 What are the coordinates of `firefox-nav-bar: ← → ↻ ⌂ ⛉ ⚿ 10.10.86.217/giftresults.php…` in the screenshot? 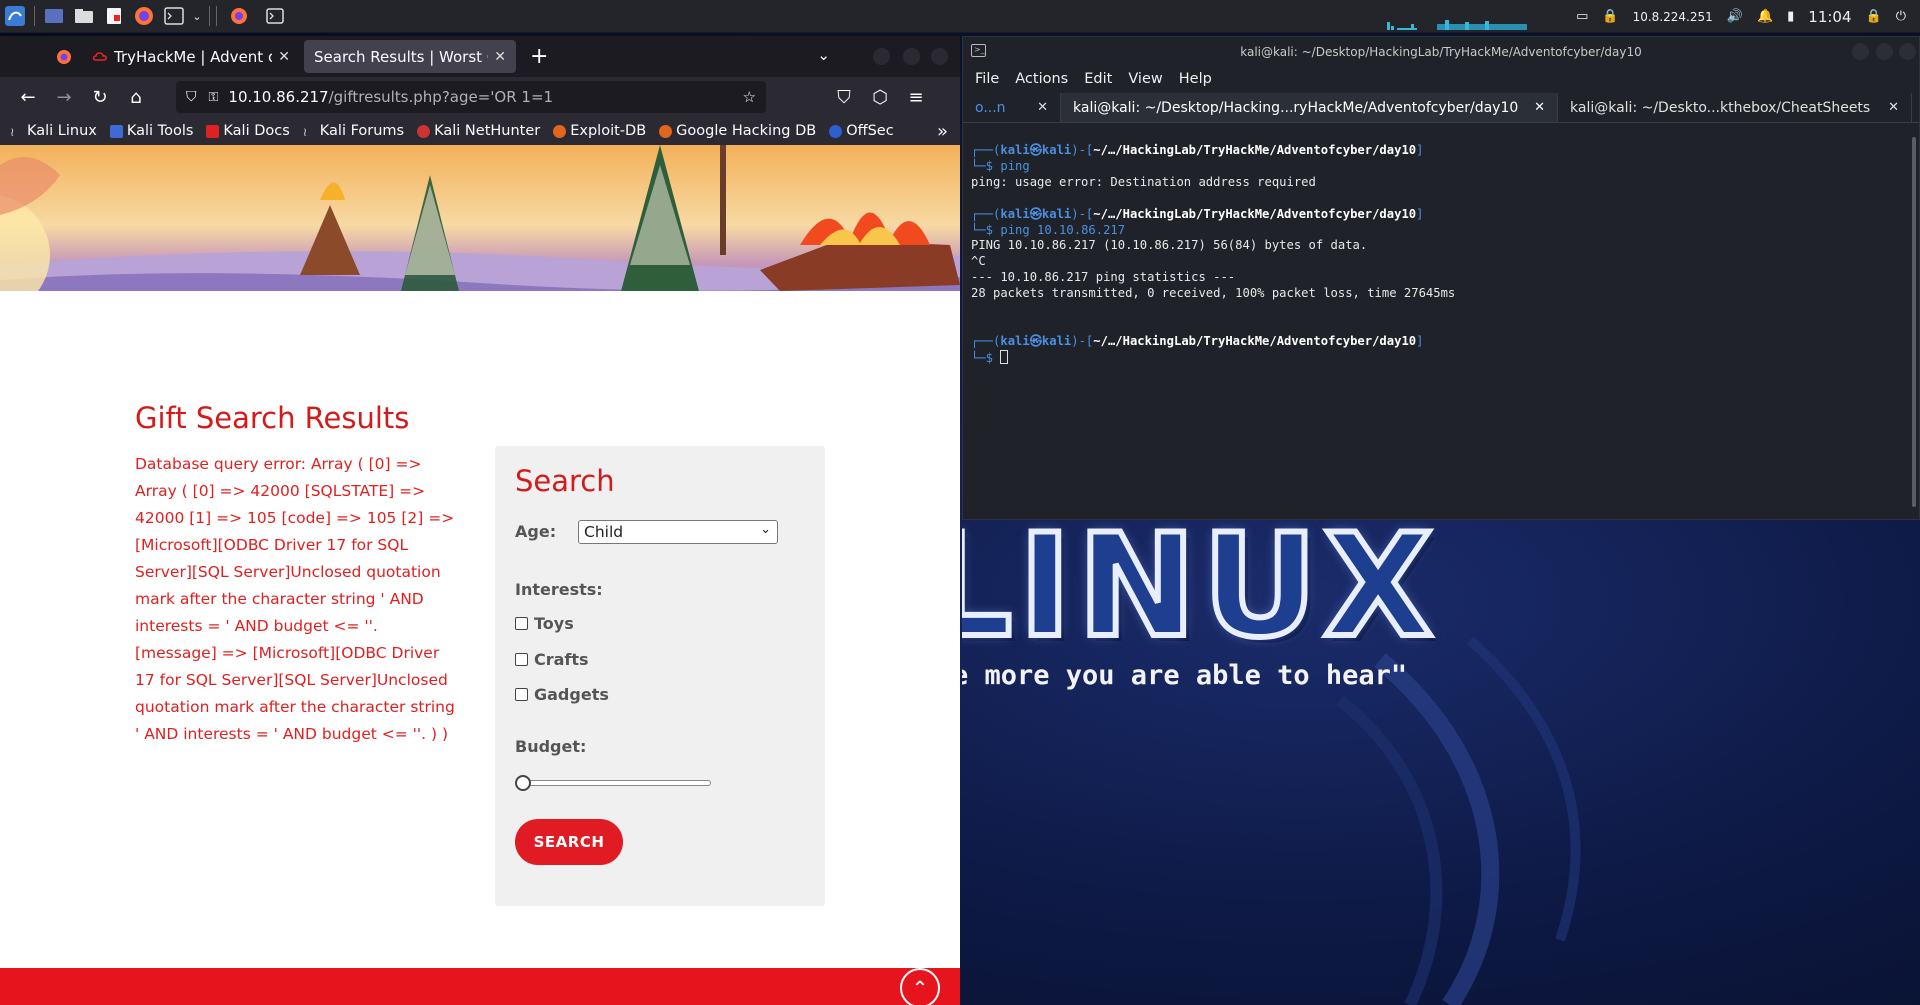 It's located at (480, 97).